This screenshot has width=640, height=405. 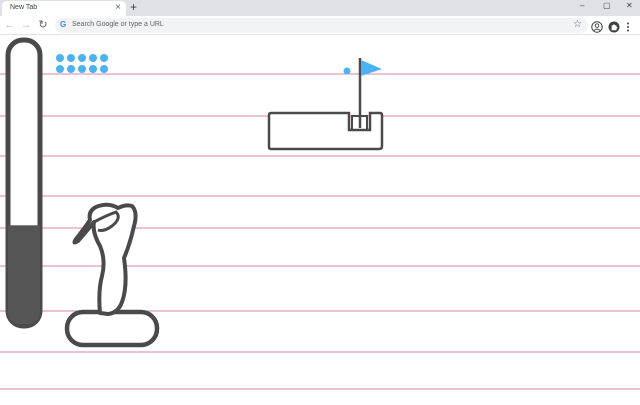 I want to click on minimize-button: –, so click(x=582, y=5).